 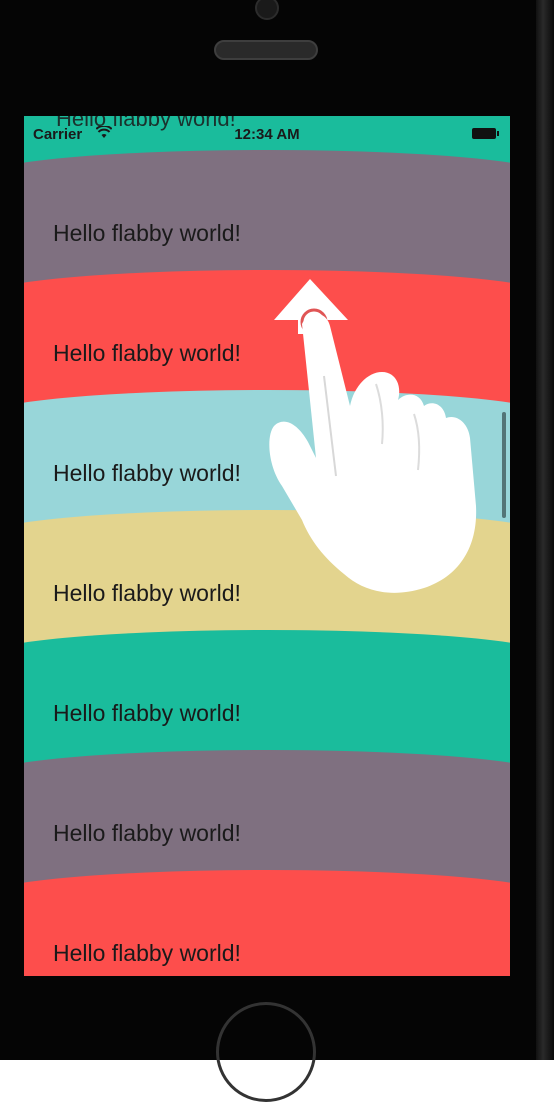 I want to click on scroll-indicator, so click(x=504, y=465).